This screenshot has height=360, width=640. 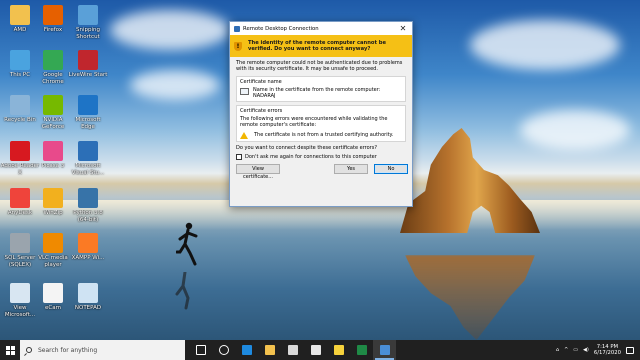 I want to click on spreadsheet-icon, so click(x=361, y=350).